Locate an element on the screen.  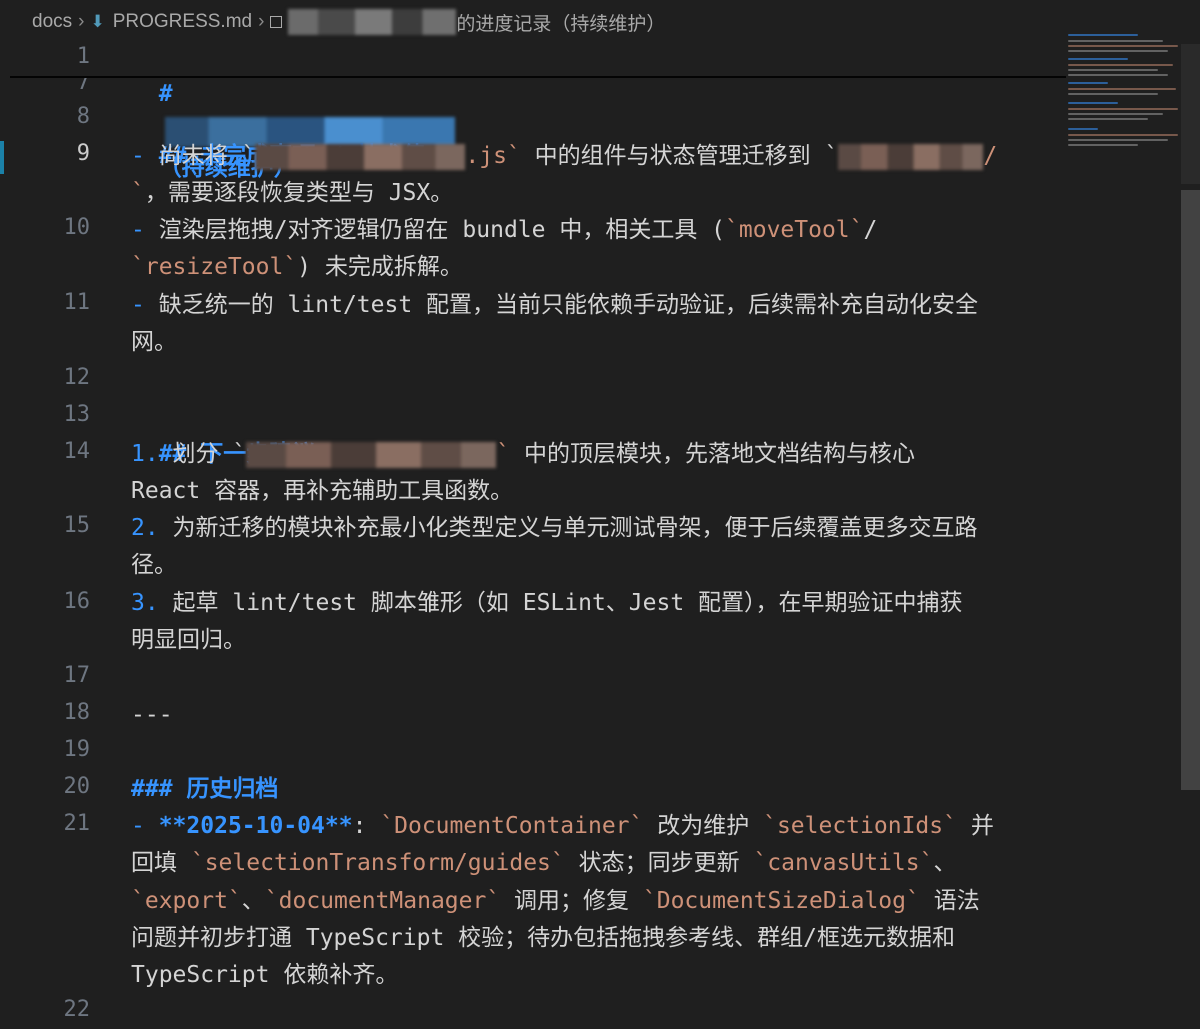
line-number: 14 is located at coordinates (77, 451).